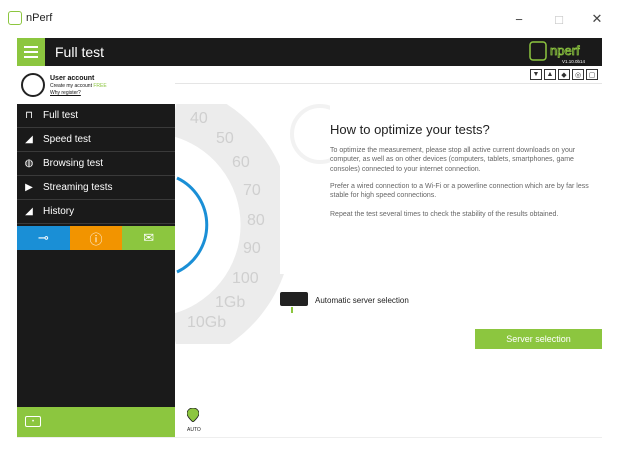 This screenshot has width=620, height=452. What do you see at coordinates (72, 78) in the screenshot?
I see `account-title: User account` at bounding box center [72, 78].